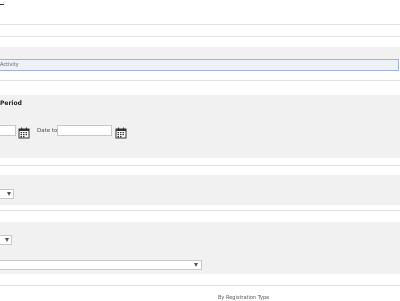 The image size is (400, 301). I want to click on date-to-label: Date to, so click(47, 131).